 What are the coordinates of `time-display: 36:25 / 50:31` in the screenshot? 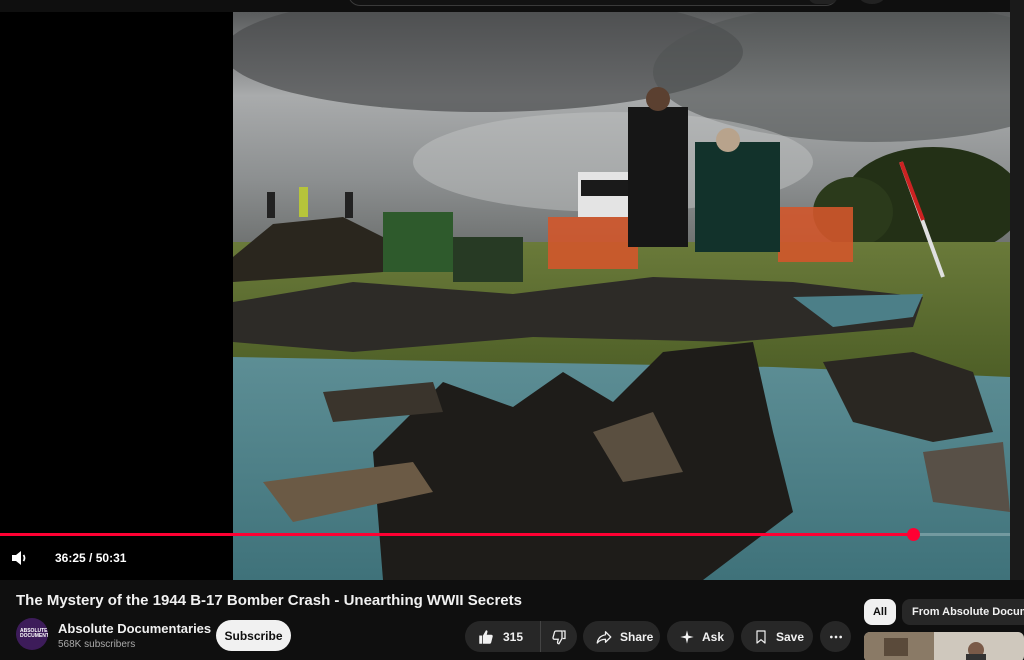 It's located at (90, 558).